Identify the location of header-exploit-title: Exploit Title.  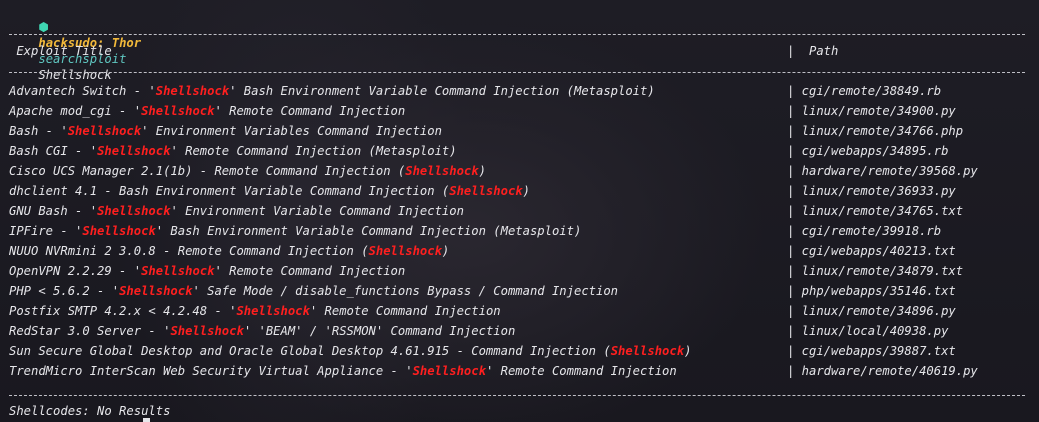
(60, 51).